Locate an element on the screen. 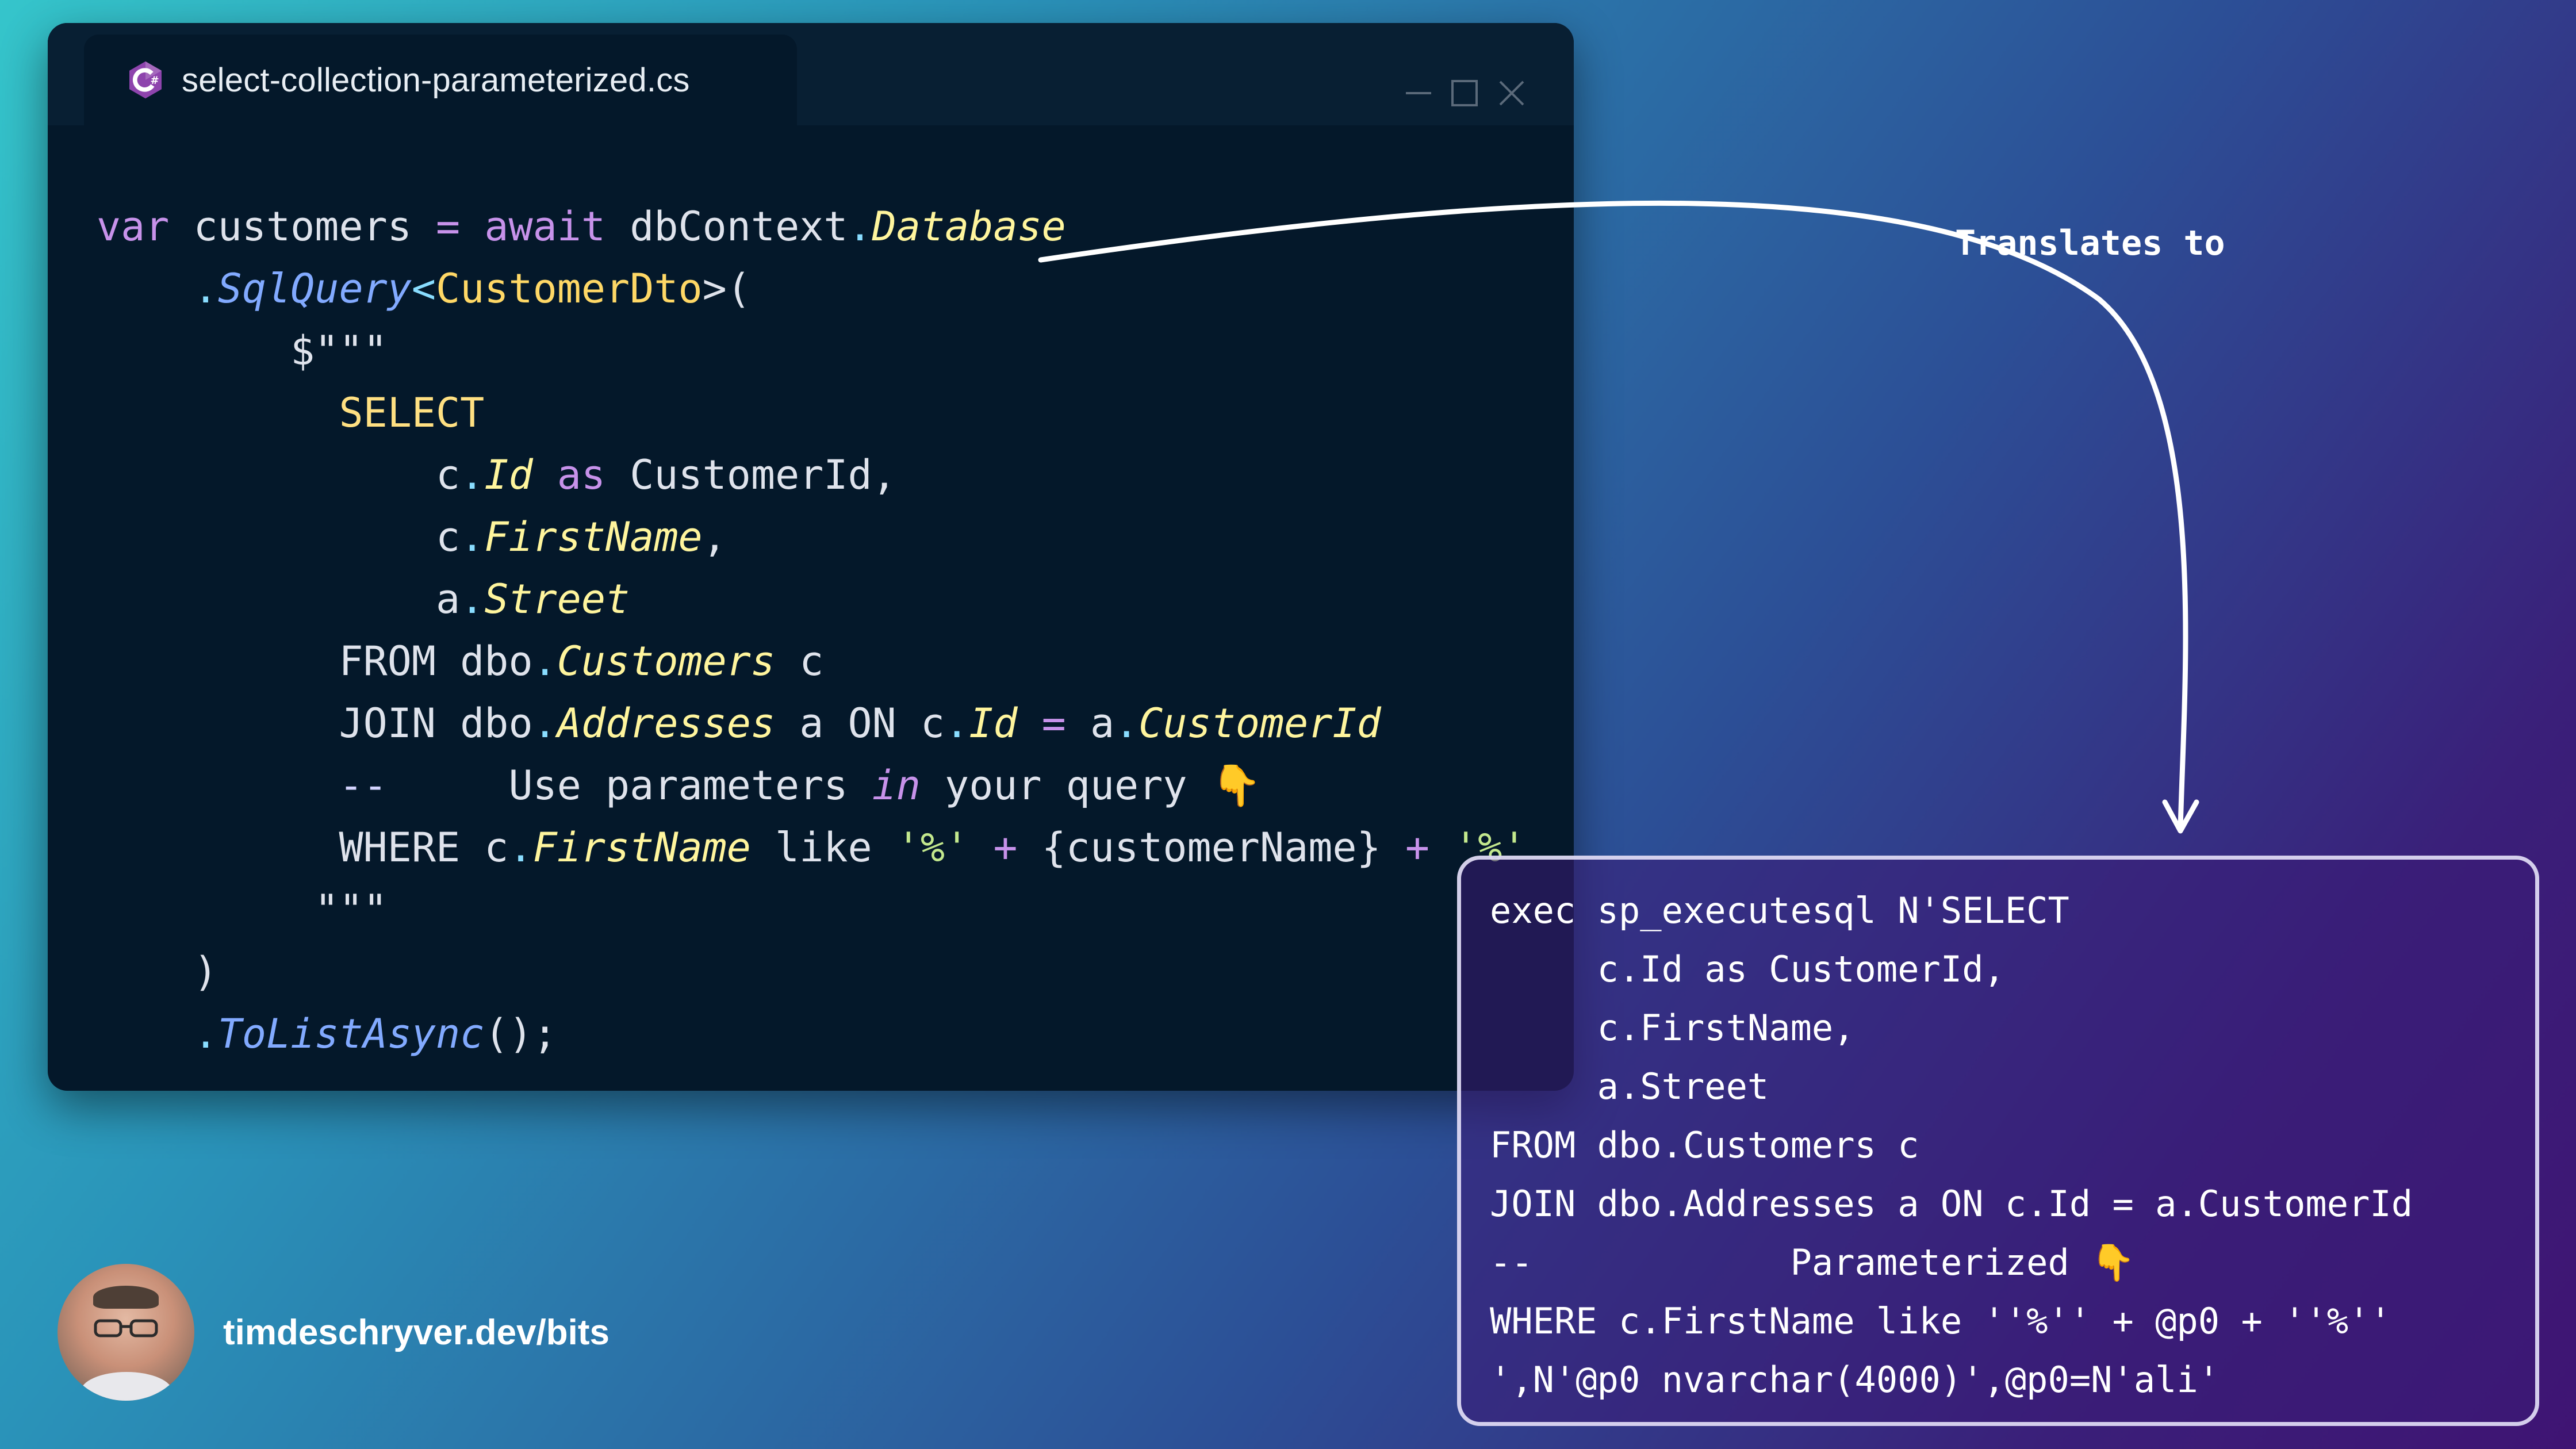 This screenshot has width=2576, height=1449. token: Use parameters is located at coordinates (629, 785).